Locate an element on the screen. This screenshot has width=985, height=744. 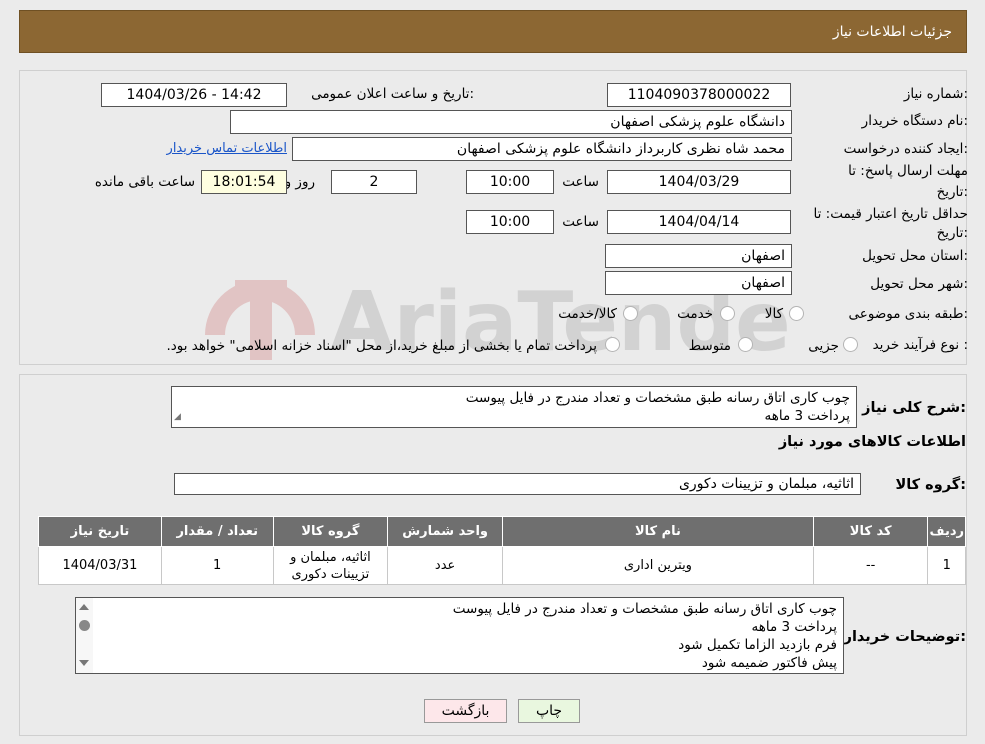
buyer-note-line-3: فرم بازدید الزاما تکمیل شود is located at coordinates (757, 645).